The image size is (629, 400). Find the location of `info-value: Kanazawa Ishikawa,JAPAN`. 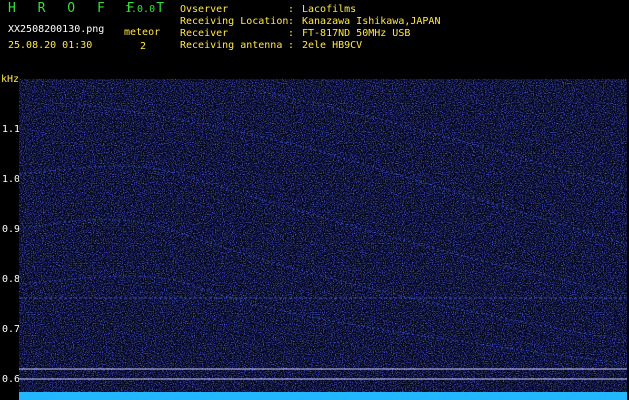

info-value: Kanazawa Ishikawa,JAPAN is located at coordinates (371, 21).